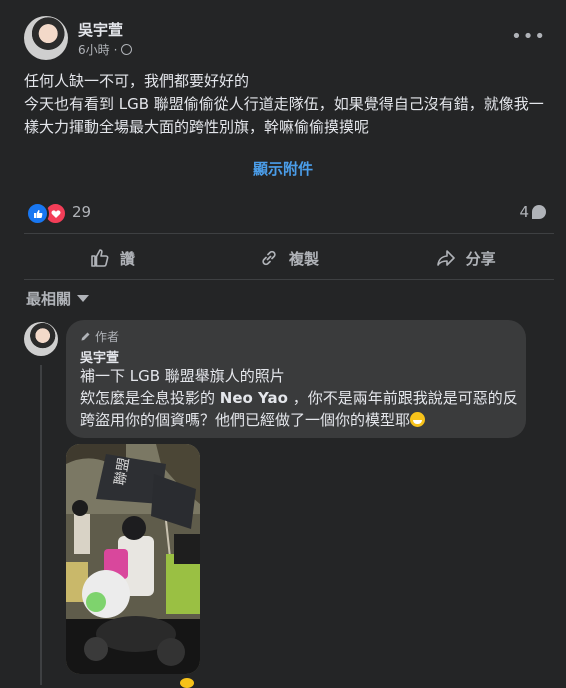  Describe the element at coordinates (94, 49) in the screenshot. I see `post-time: 6小時` at that location.